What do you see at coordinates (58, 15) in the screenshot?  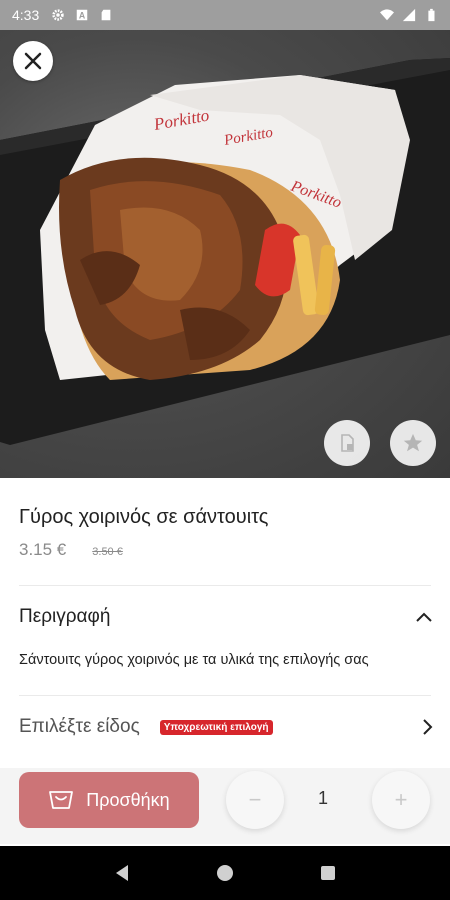 I see `gear-icon` at bounding box center [58, 15].